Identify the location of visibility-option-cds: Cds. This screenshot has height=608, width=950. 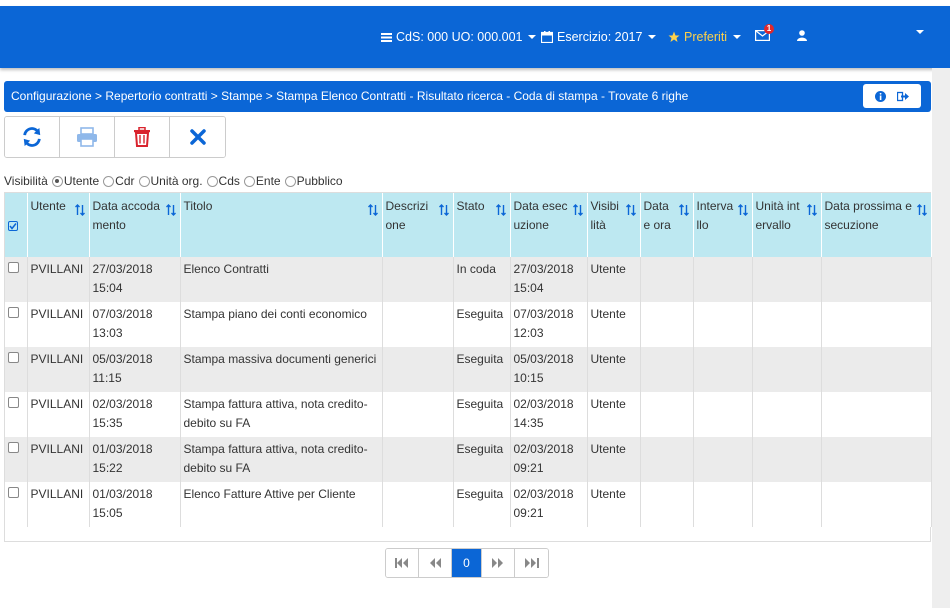
(221, 181).